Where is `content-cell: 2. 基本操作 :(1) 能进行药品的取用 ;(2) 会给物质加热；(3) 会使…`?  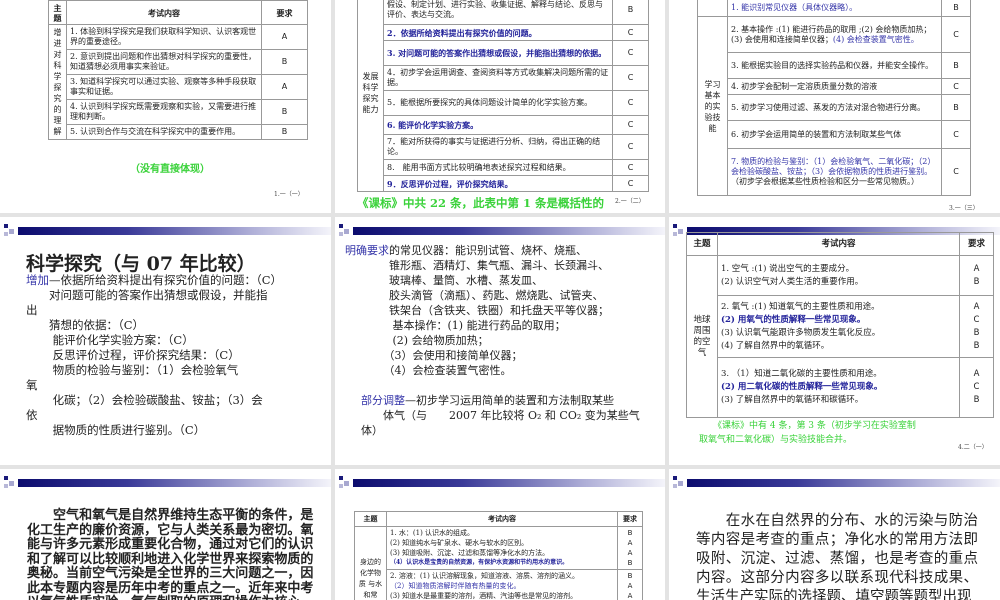 content-cell: 2. 基本操作 :(1) 能进行药品的取用 ;(2) 会给物质加热；(3) 会使… is located at coordinates (834, 34).